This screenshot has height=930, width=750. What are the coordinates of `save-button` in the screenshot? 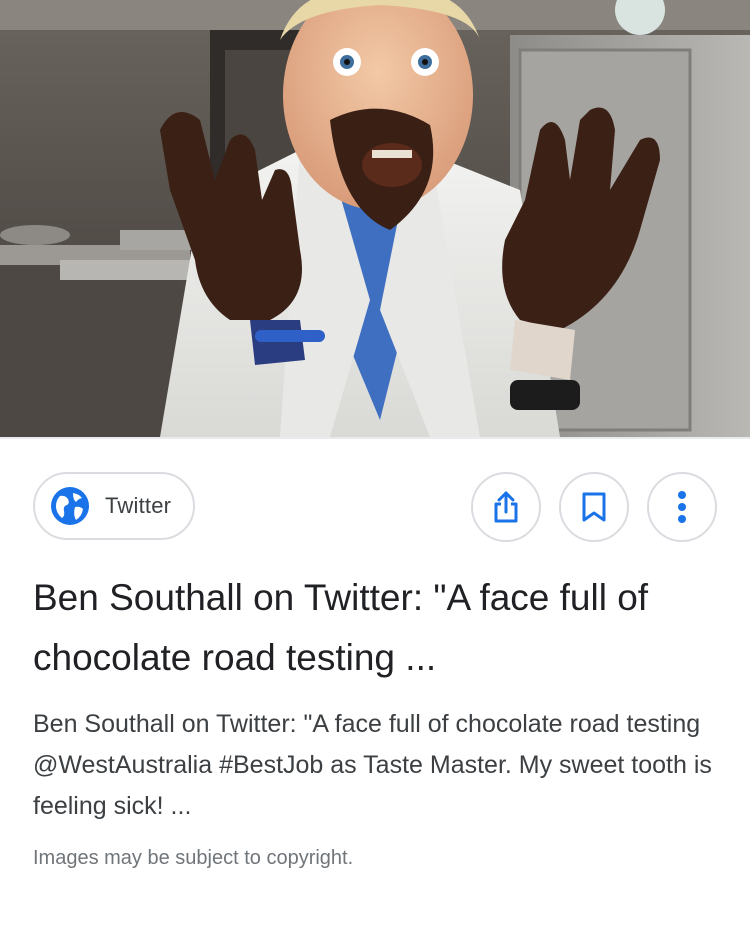 It's located at (594, 507).